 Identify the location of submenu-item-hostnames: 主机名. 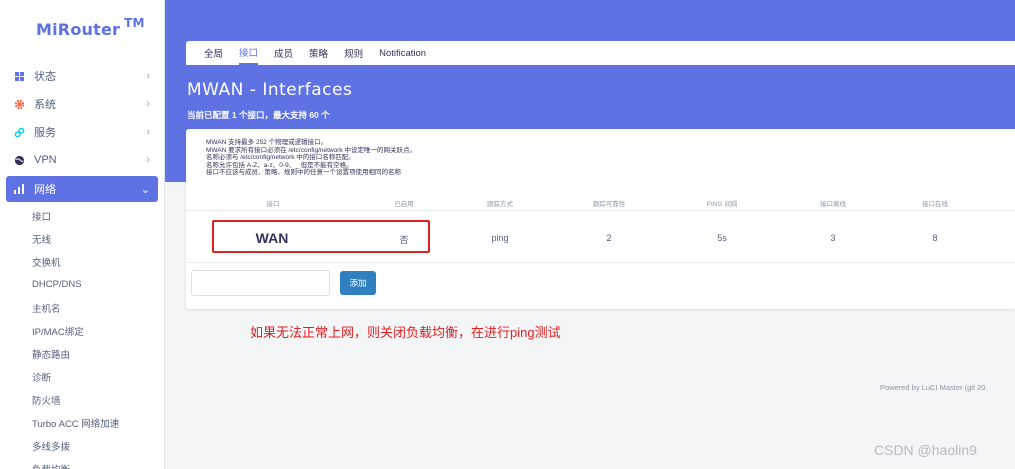
(98, 307).